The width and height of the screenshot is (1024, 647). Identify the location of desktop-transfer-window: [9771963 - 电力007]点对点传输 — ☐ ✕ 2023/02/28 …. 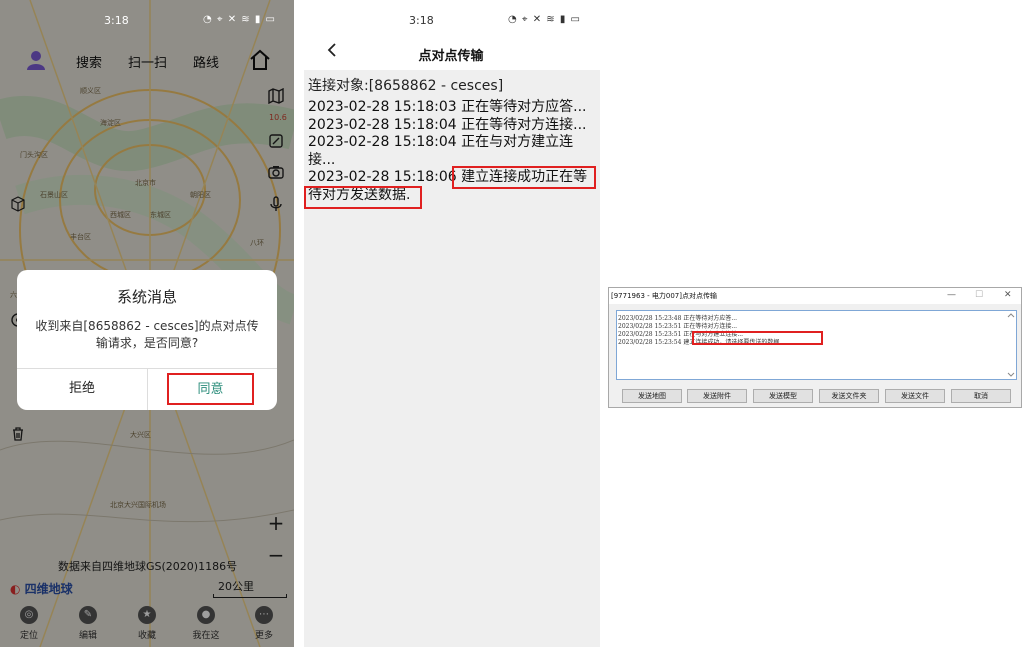
(815, 347).